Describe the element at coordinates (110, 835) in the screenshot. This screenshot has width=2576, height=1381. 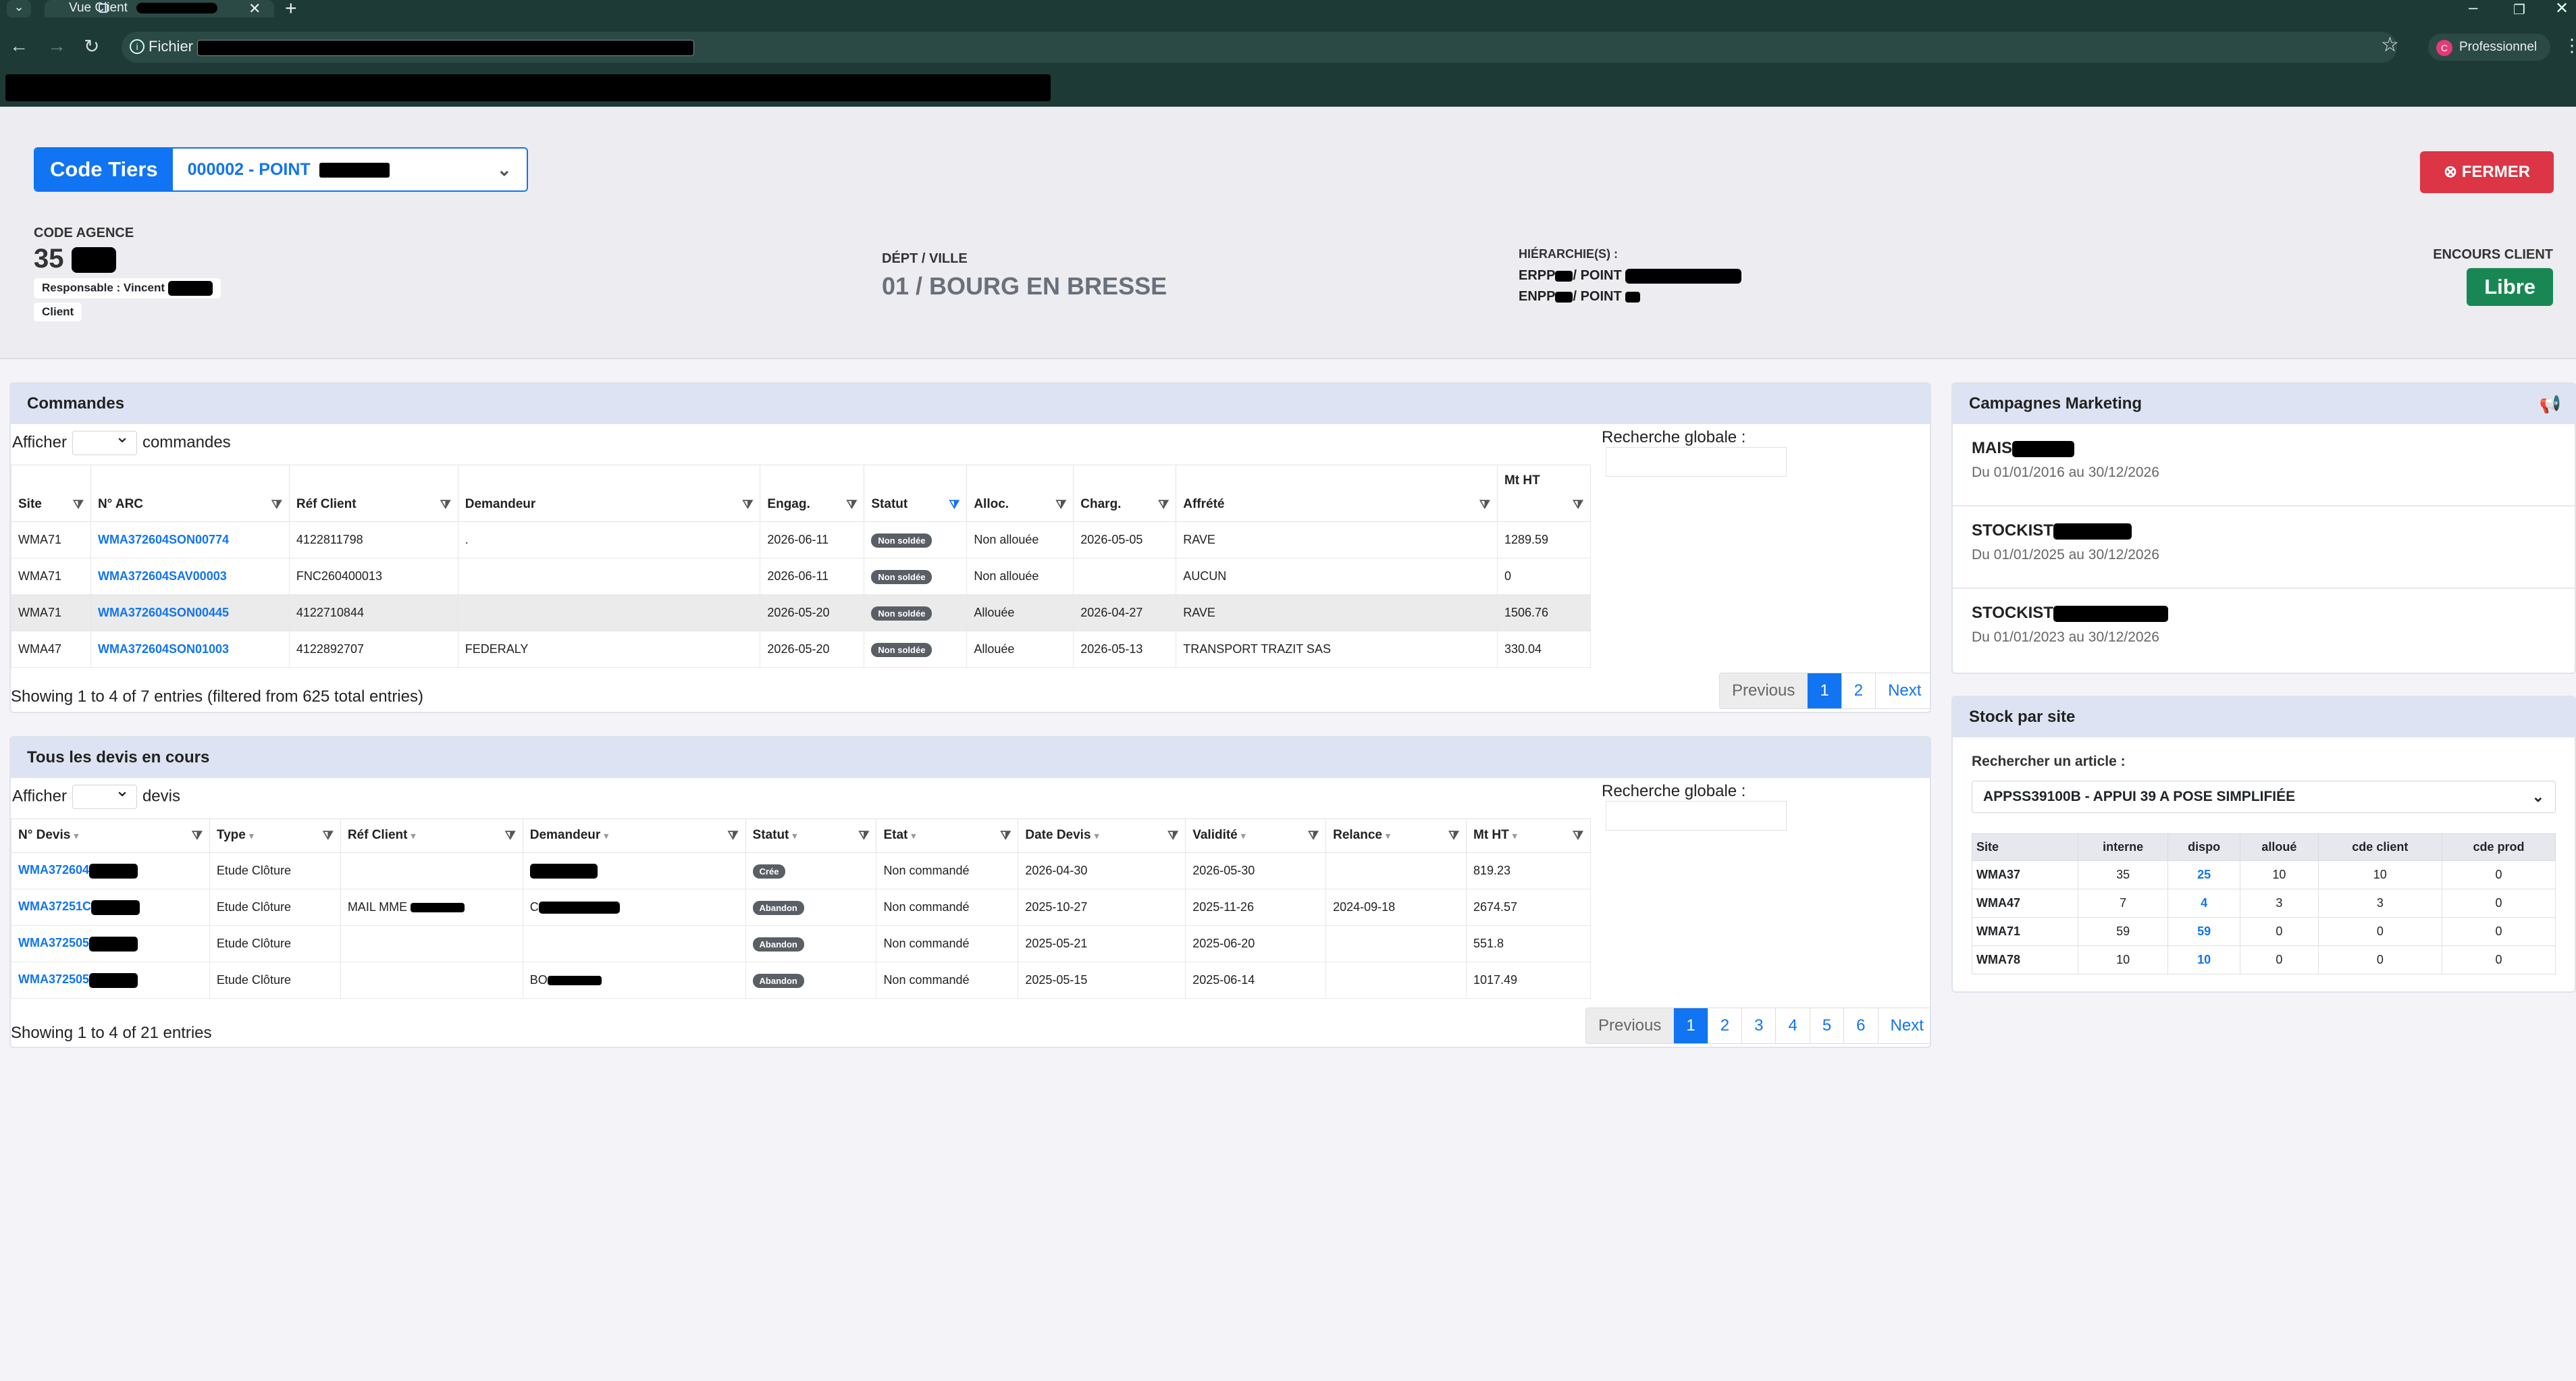
I see `col-n-devis: N° Devis ▾ ⧩` at that location.